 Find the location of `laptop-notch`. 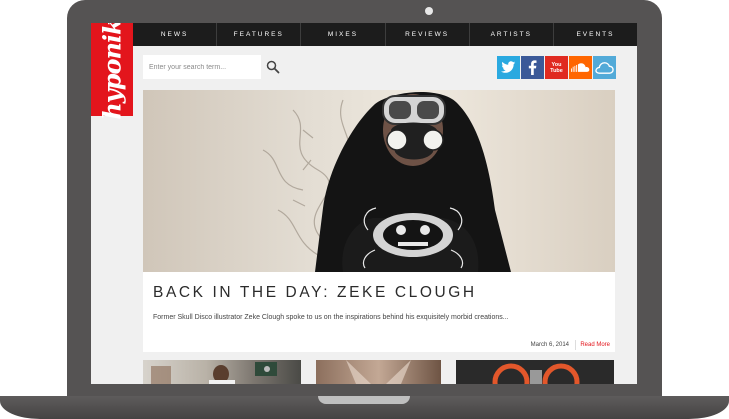

laptop-notch is located at coordinates (364, 400).